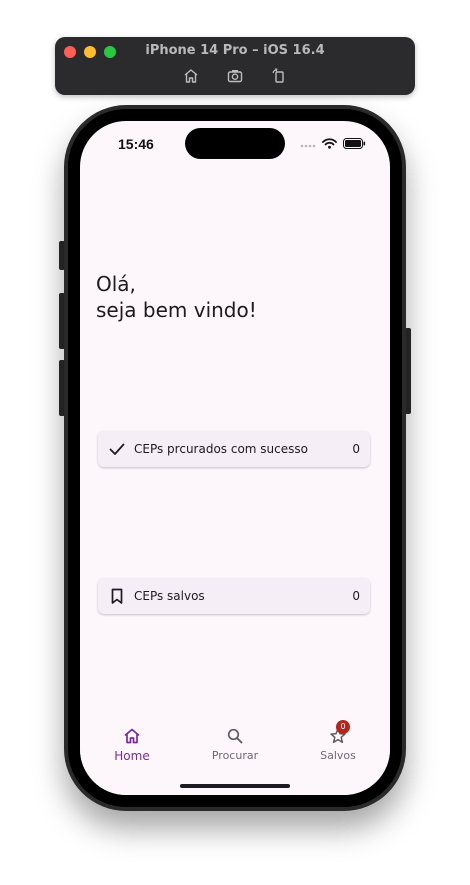 Image resolution: width=470 pixels, height=885 pixels. I want to click on status-icons, so click(333, 143).